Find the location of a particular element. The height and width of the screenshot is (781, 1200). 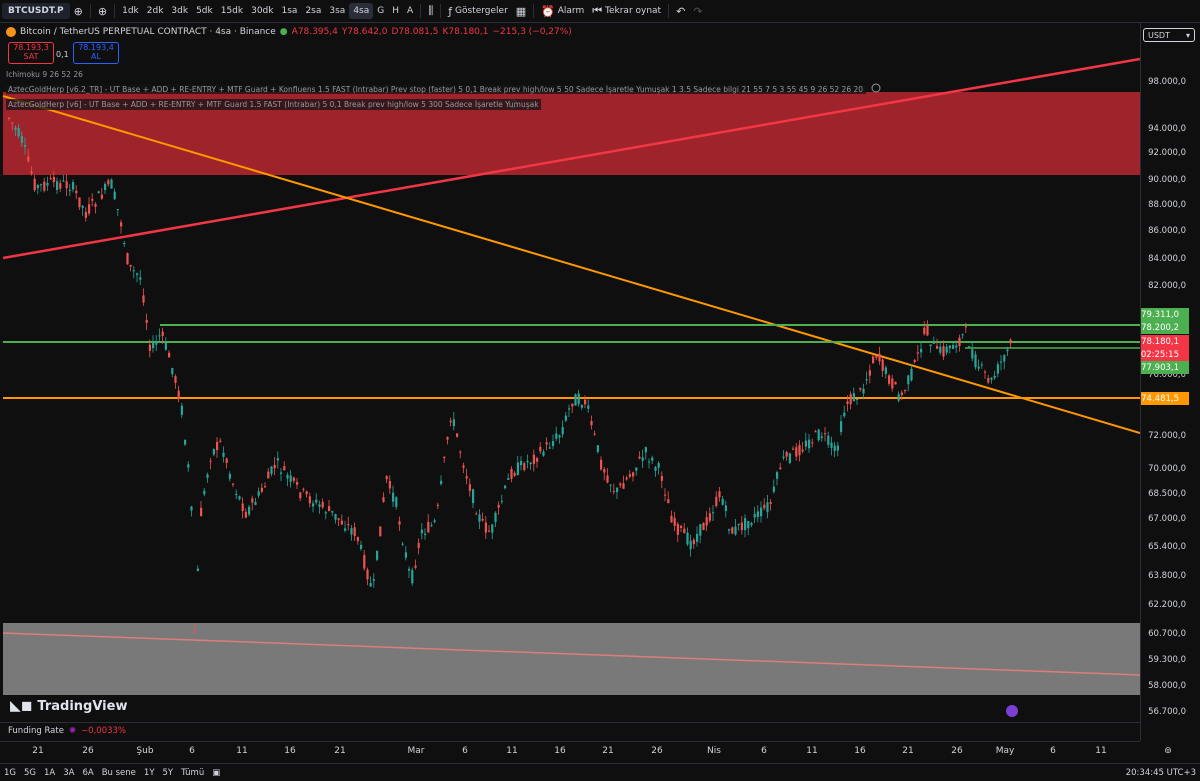

undo-icon: ↶ is located at coordinates (680, 11).